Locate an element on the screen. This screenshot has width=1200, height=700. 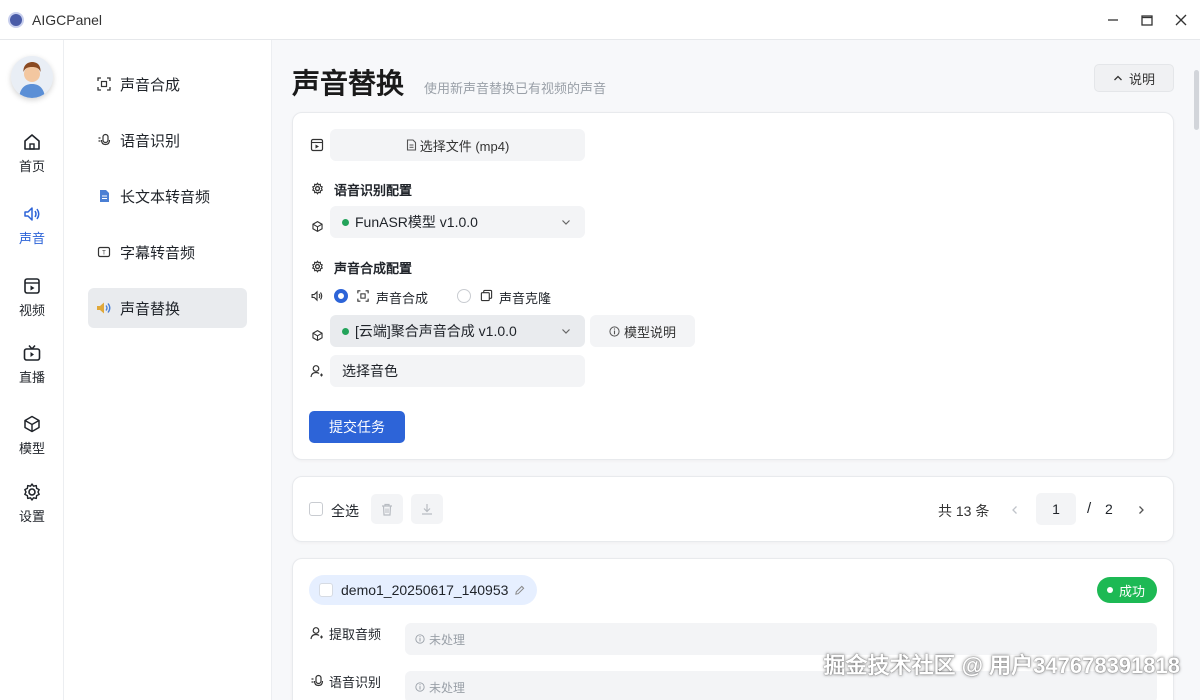
submenu-item-asr: 语音识别 is located at coordinates (167, 140).